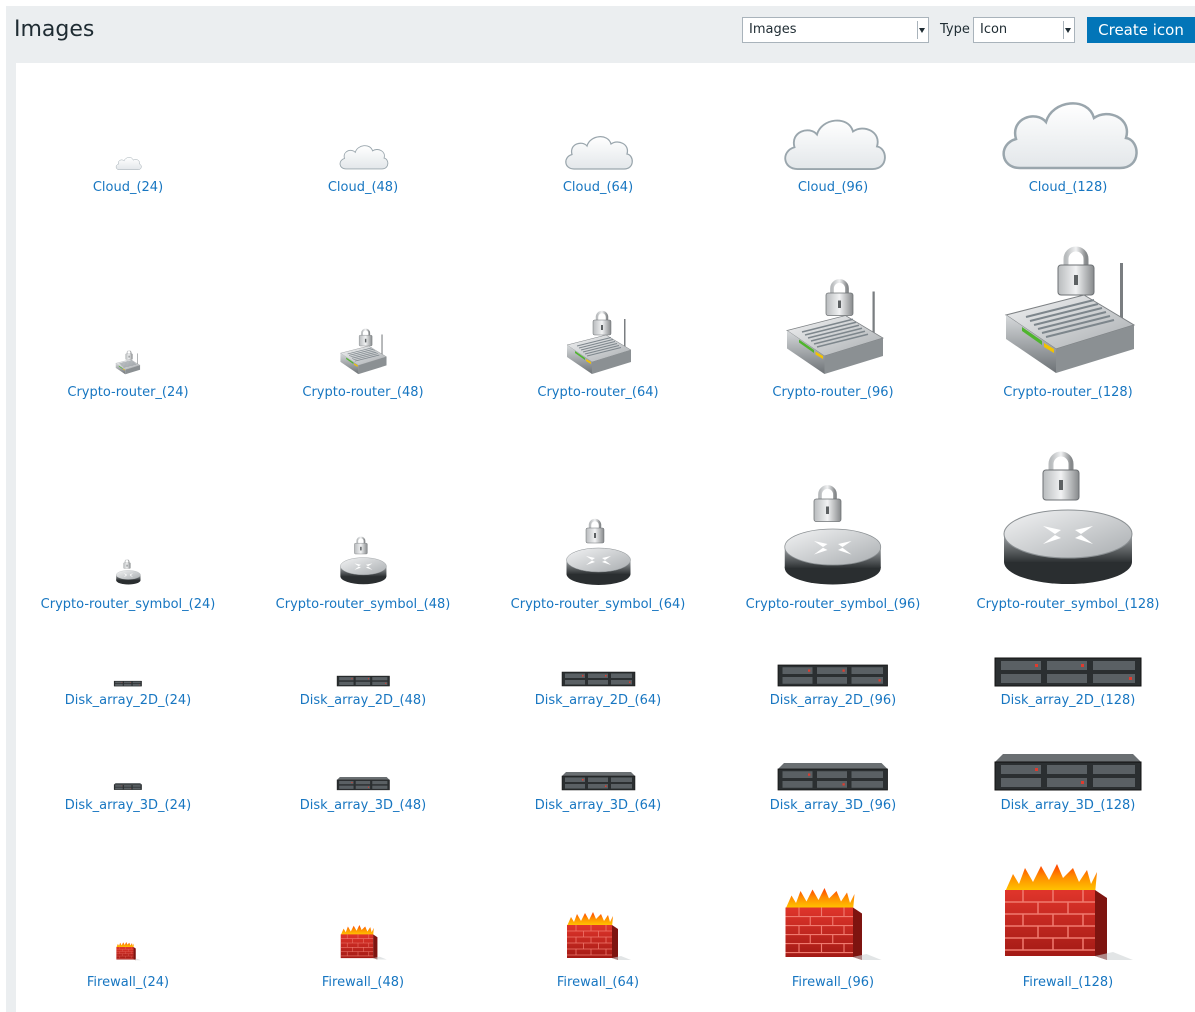 The image size is (1195, 1012). I want to click on image-name-link: Crypto-router_(48), so click(363, 392).